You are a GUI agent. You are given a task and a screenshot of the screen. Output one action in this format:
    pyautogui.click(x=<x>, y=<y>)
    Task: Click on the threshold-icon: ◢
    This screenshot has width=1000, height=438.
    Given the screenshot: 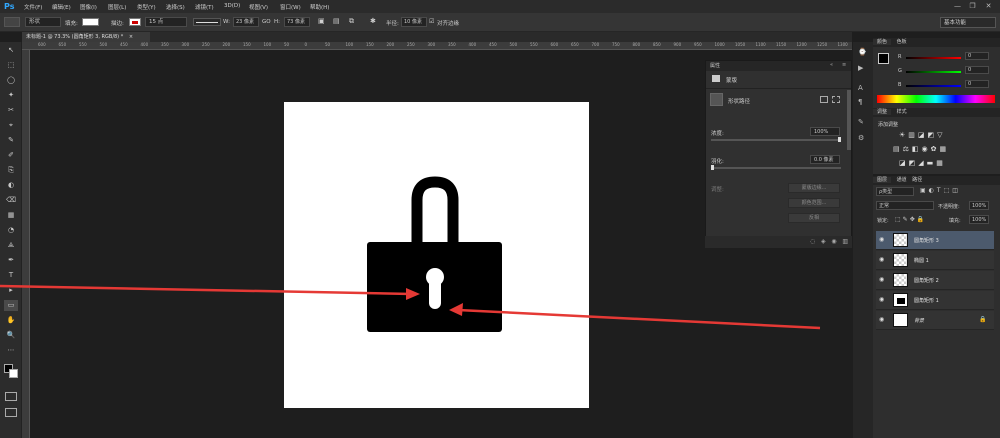 What is the action you would take?
    pyautogui.click(x=920, y=163)
    